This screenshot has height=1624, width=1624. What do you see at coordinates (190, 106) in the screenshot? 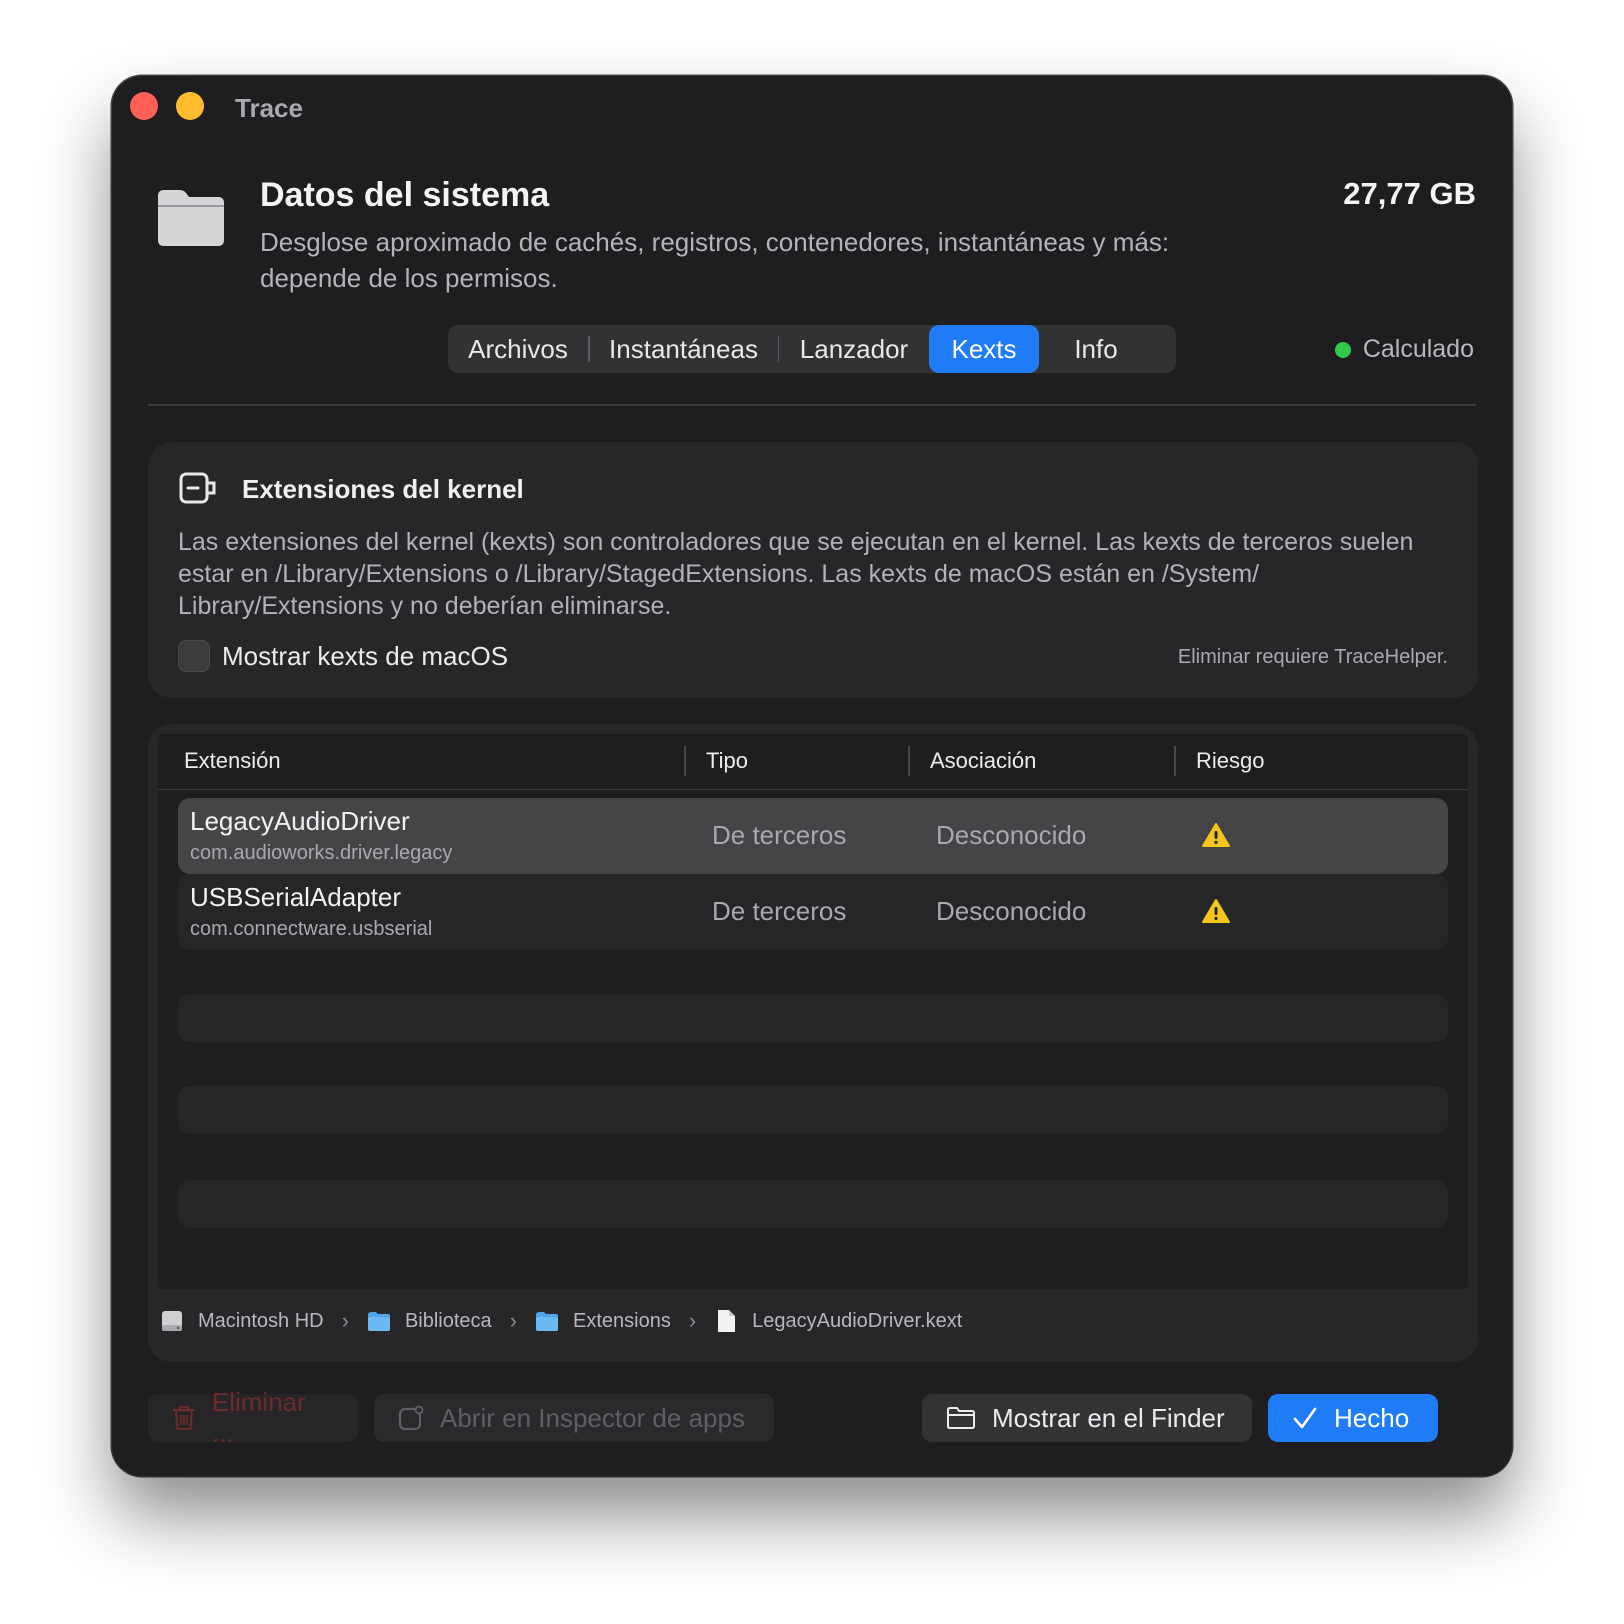
I see `minimize-window-button` at bounding box center [190, 106].